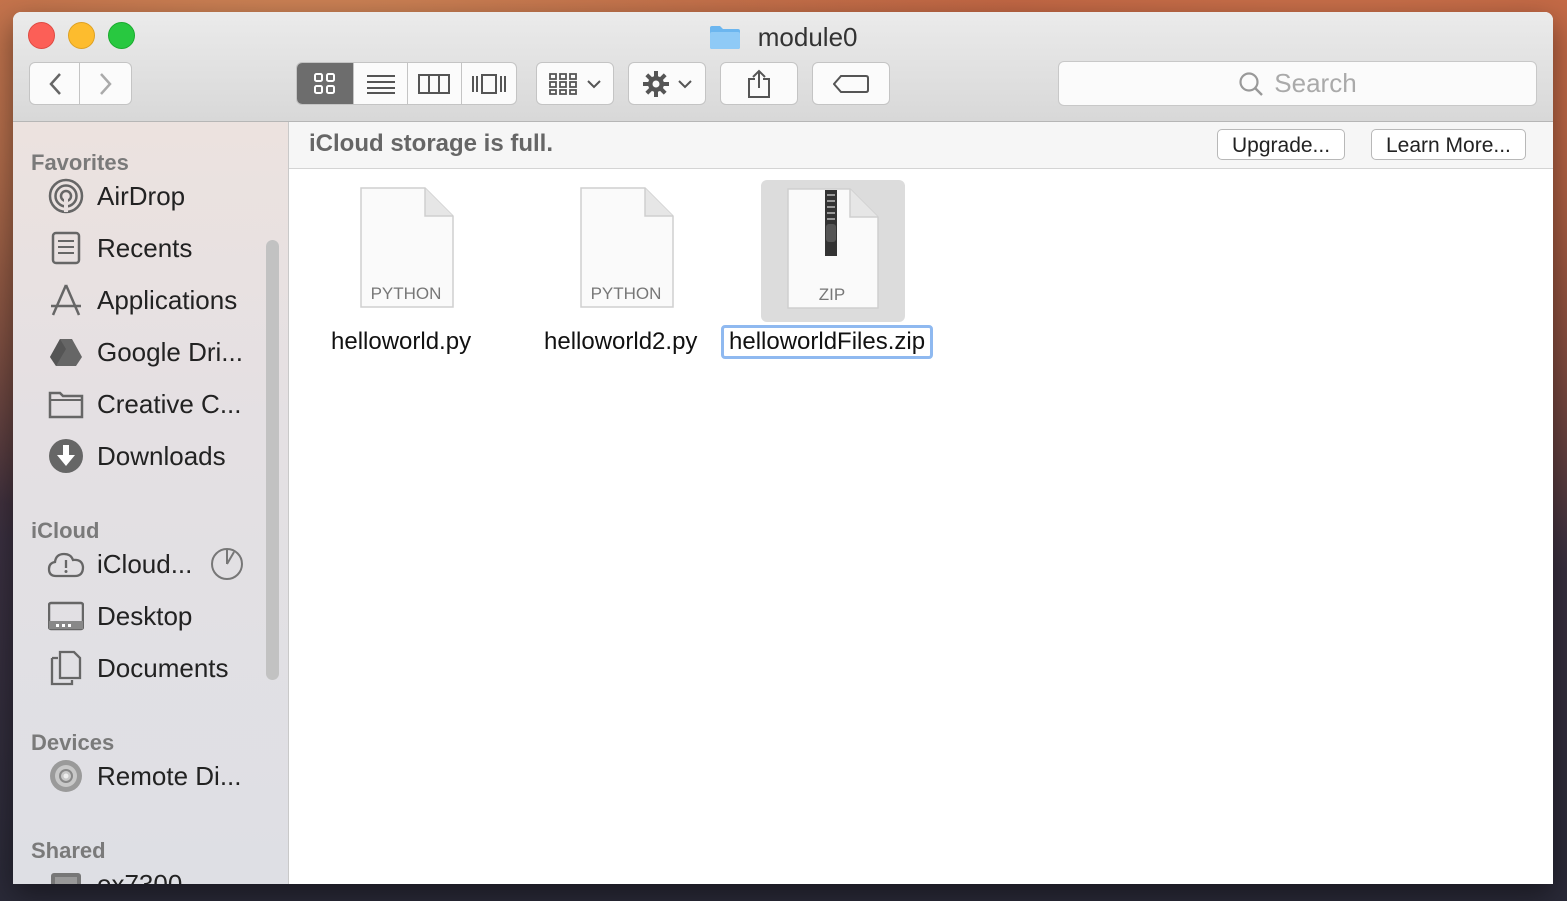 The width and height of the screenshot is (1567, 901). I want to click on cover-flow-icon, so click(488, 83).